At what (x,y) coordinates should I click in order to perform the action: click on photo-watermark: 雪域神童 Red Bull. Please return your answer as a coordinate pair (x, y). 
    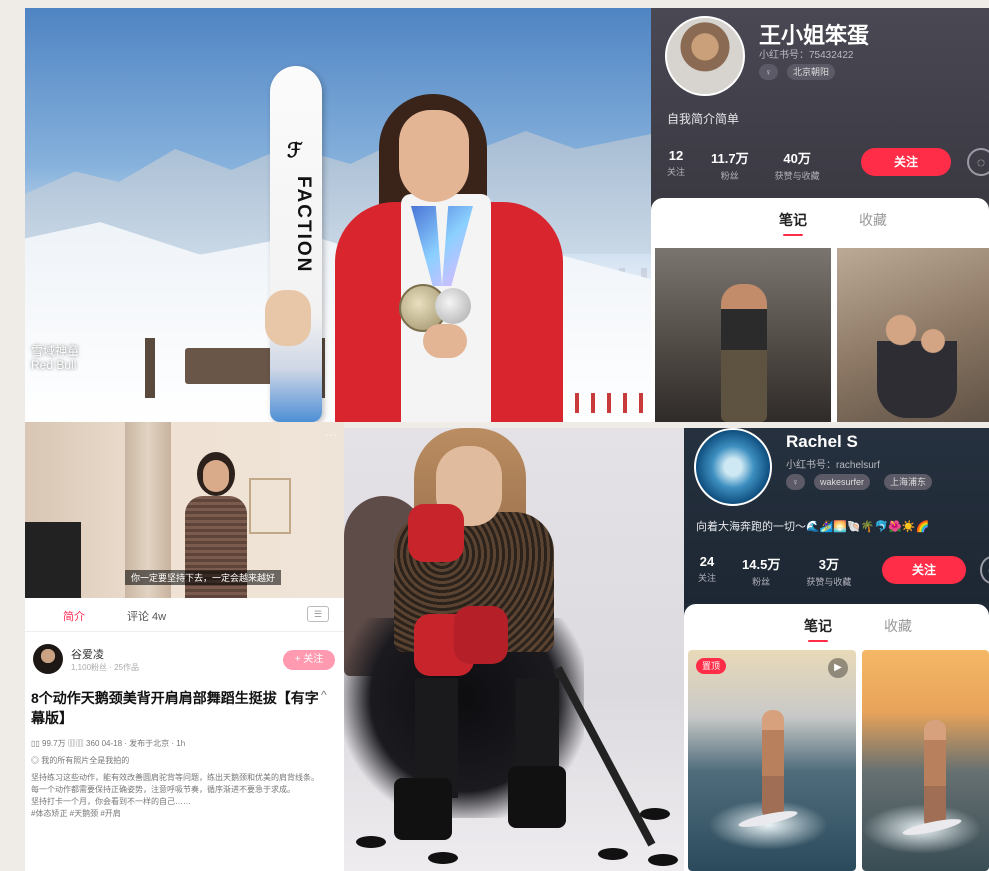
    Looking at the image, I should click on (55, 358).